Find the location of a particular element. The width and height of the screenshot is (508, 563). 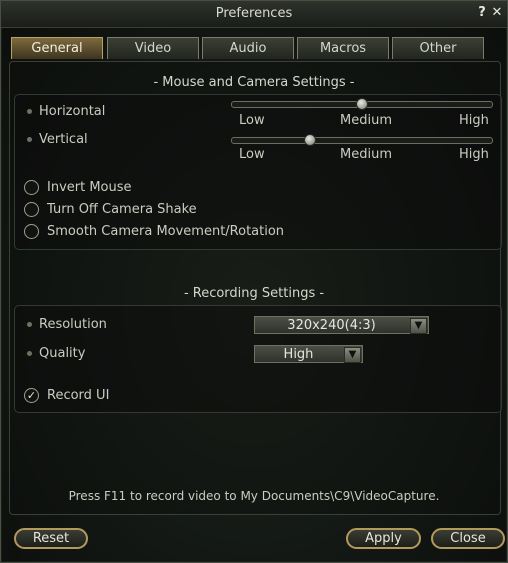

close-icon: ✕ is located at coordinates (497, 13).